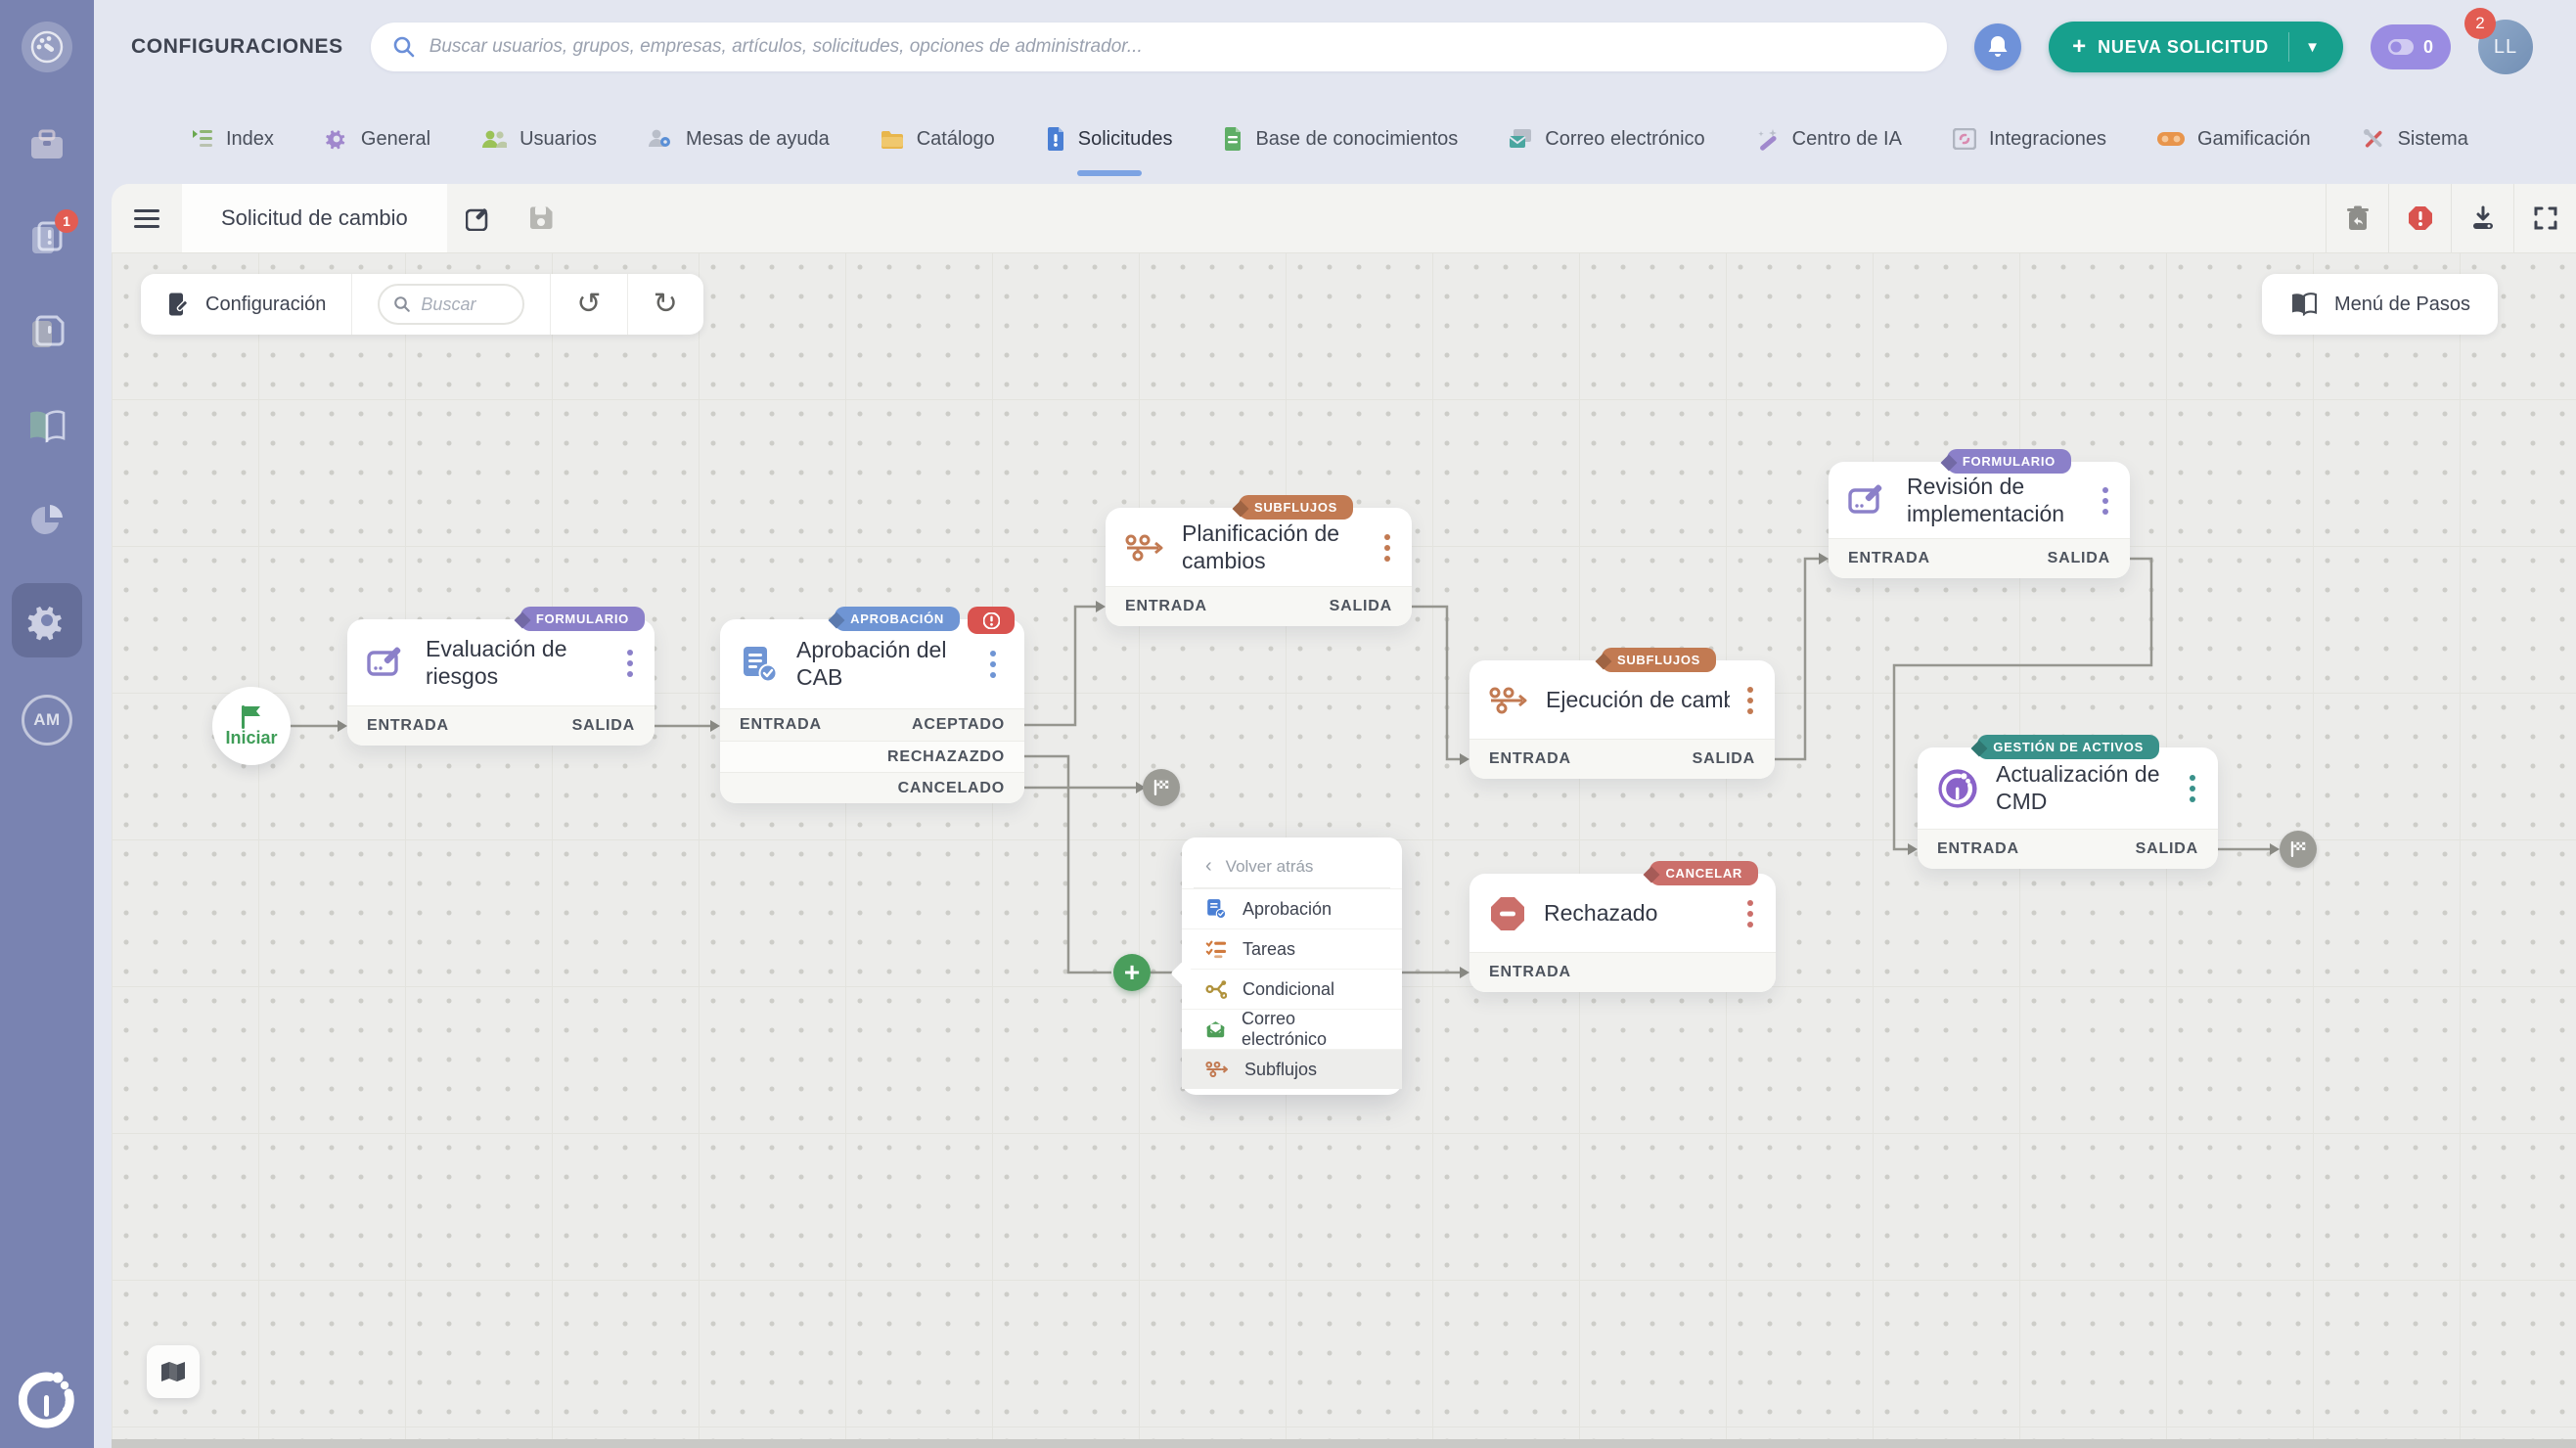 This screenshot has width=2576, height=1448. I want to click on plus-icon: +, so click(2079, 46).